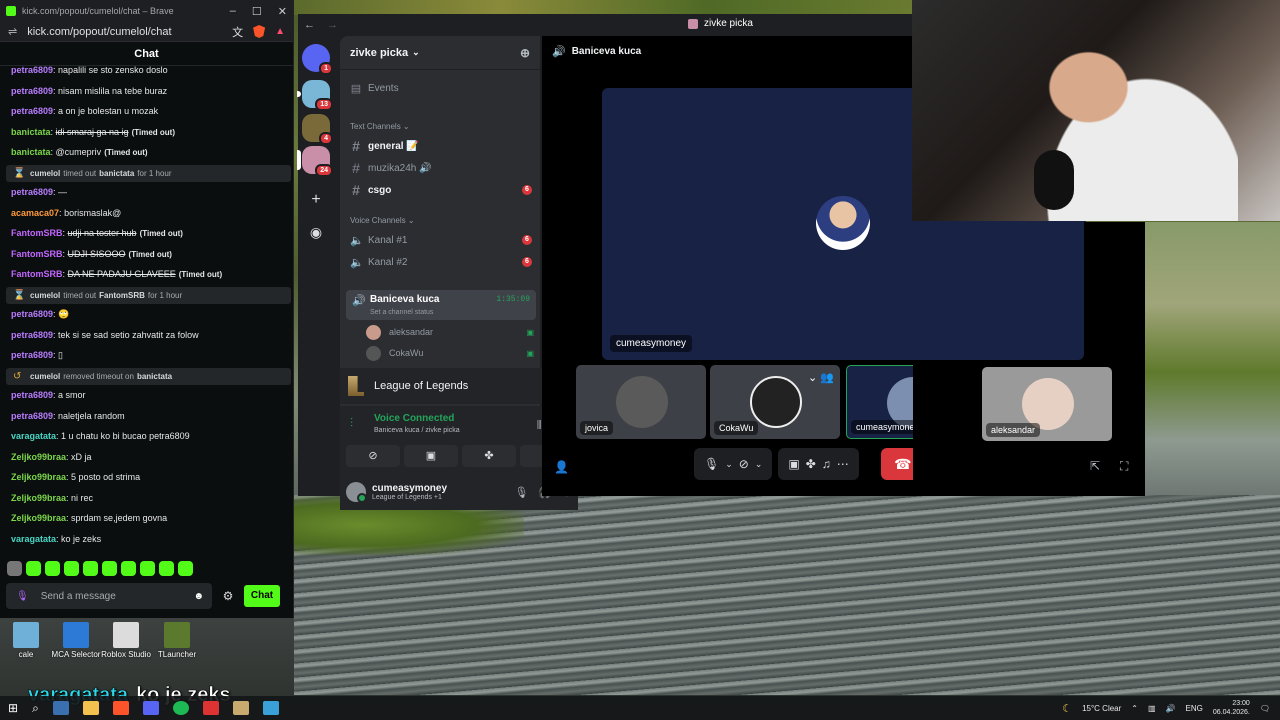 This screenshot has width=1280, height=720. Describe the element at coordinates (811, 464) in the screenshot. I see `activities-icon: ✤` at that location.